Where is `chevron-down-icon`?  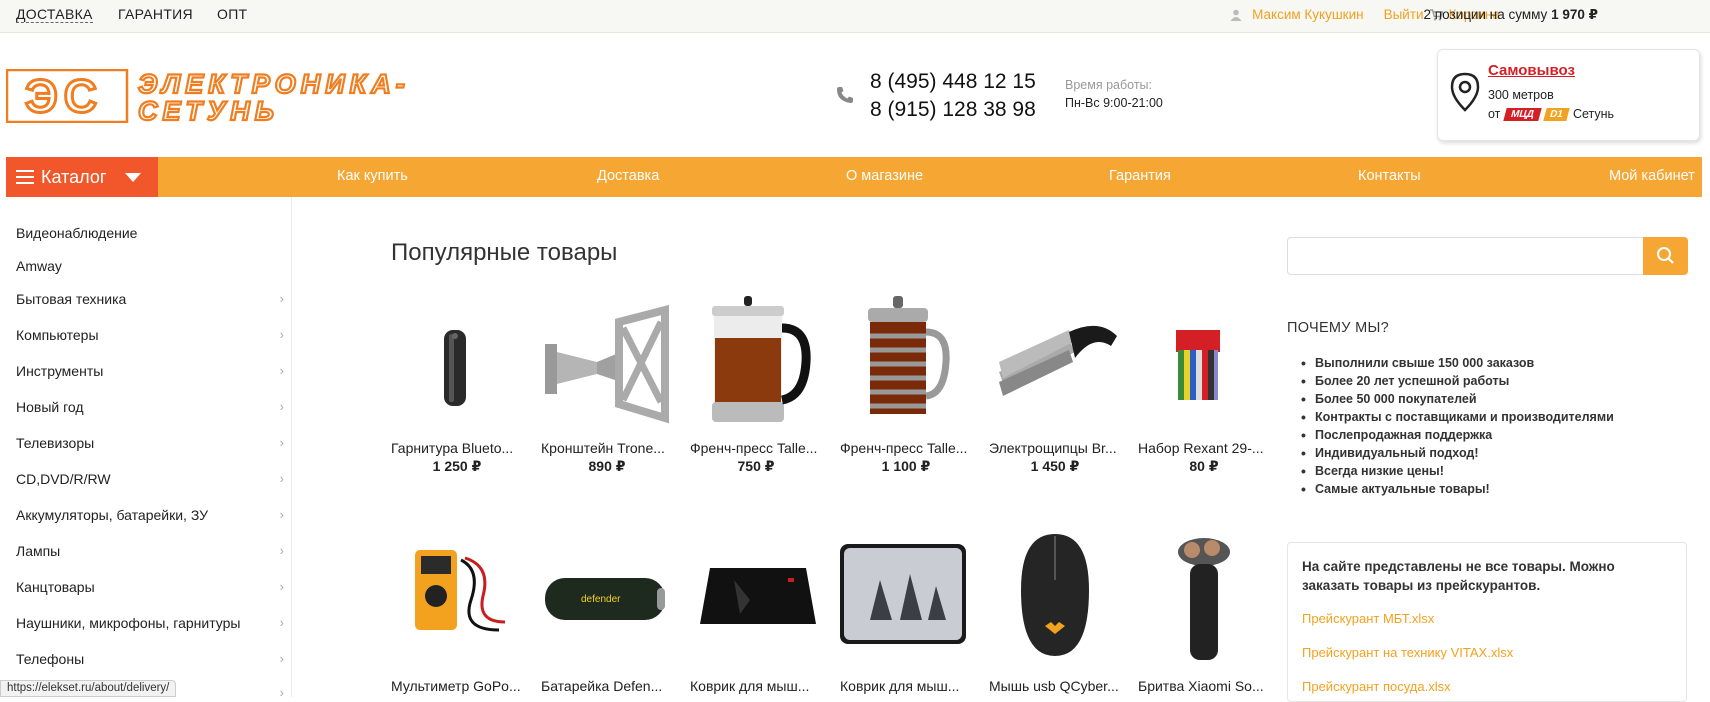
chevron-down-icon is located at coordinates (133, 177).